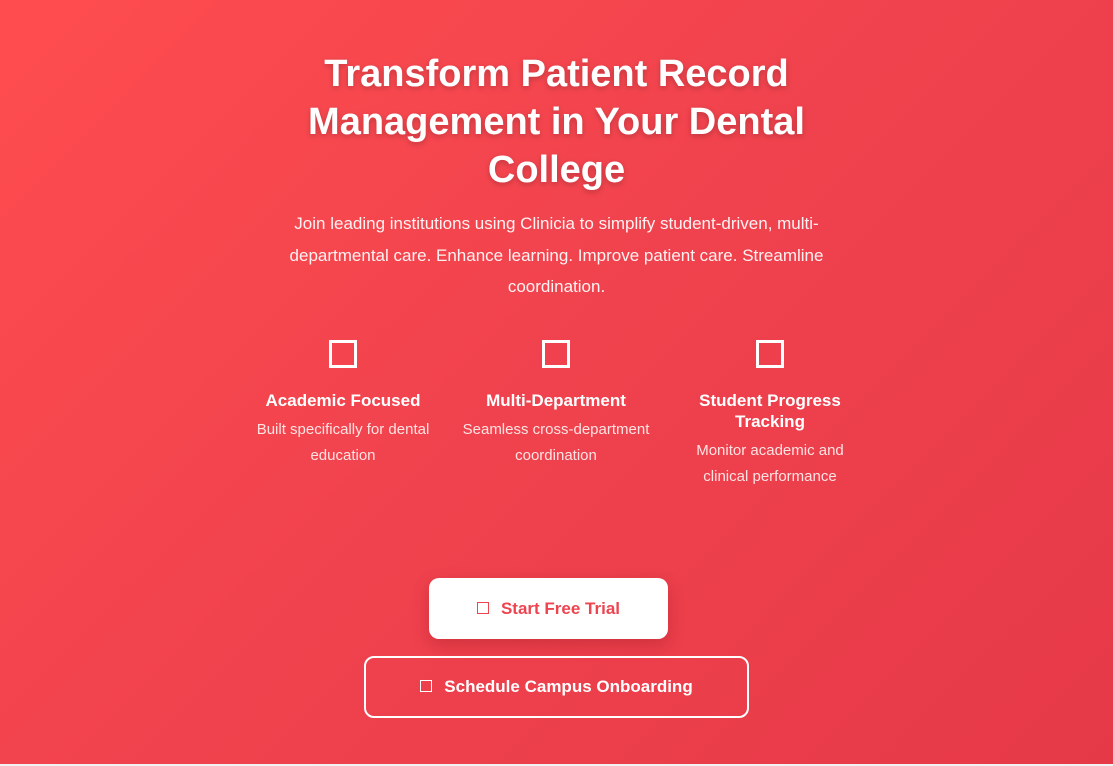 The image size is (1113, 766). What do you see at coordinates (568, 686) in the screenshot?
I see `schedule-onboarding-label: Schedule Campus Onboarding` at bounding box center [568, 686].